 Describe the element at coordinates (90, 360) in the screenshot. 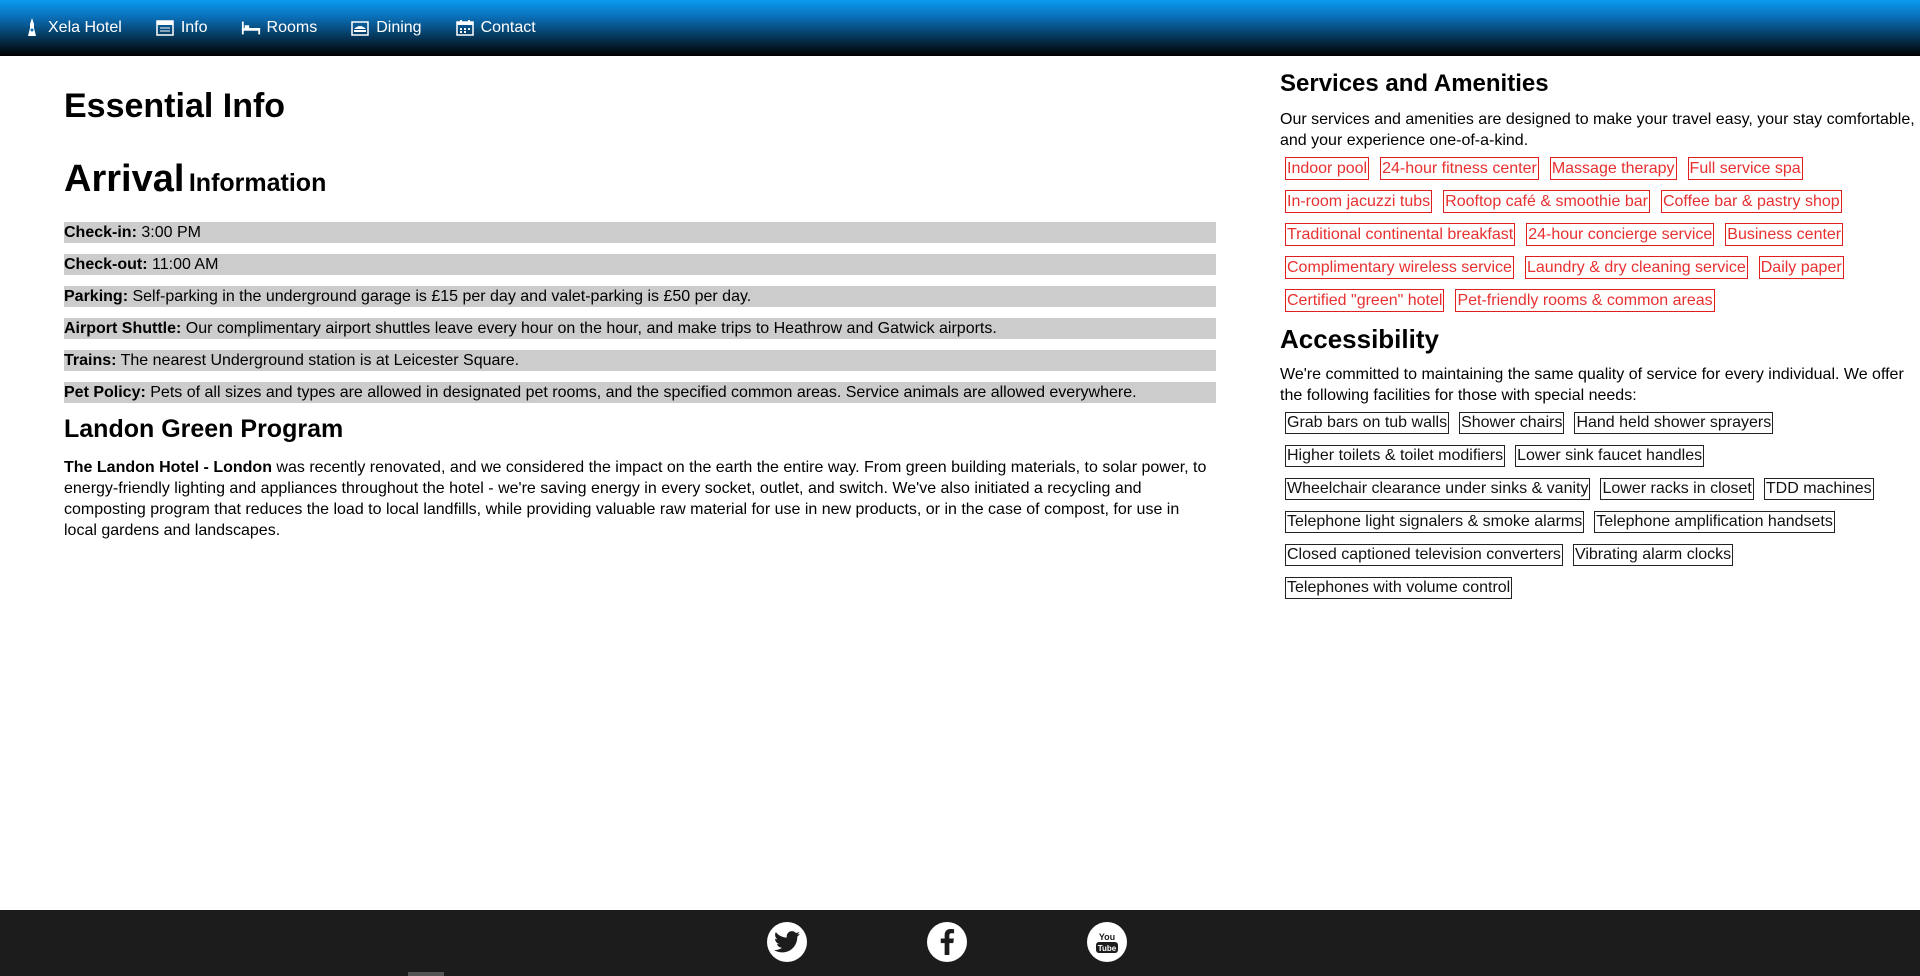

I see `info-label: Trains:` at that location.